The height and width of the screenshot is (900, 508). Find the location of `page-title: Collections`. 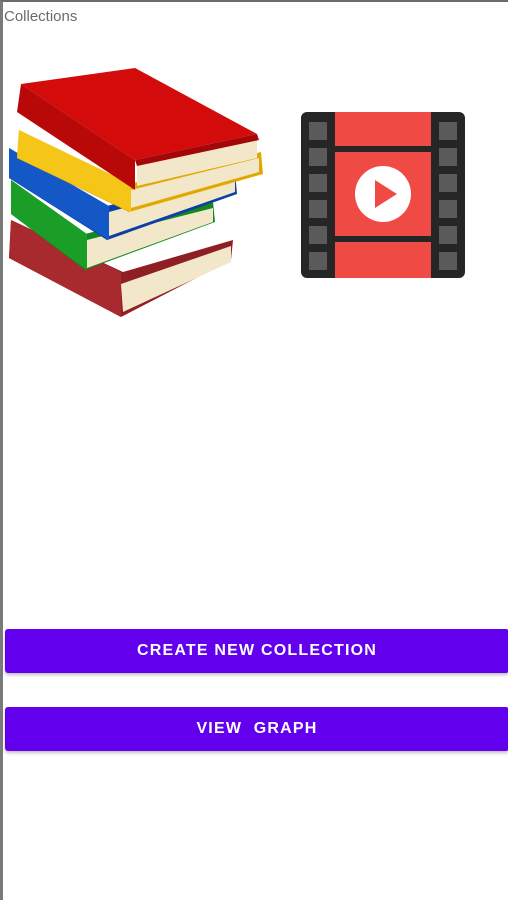

page-title: Collections is located at coordinates (41, 16).